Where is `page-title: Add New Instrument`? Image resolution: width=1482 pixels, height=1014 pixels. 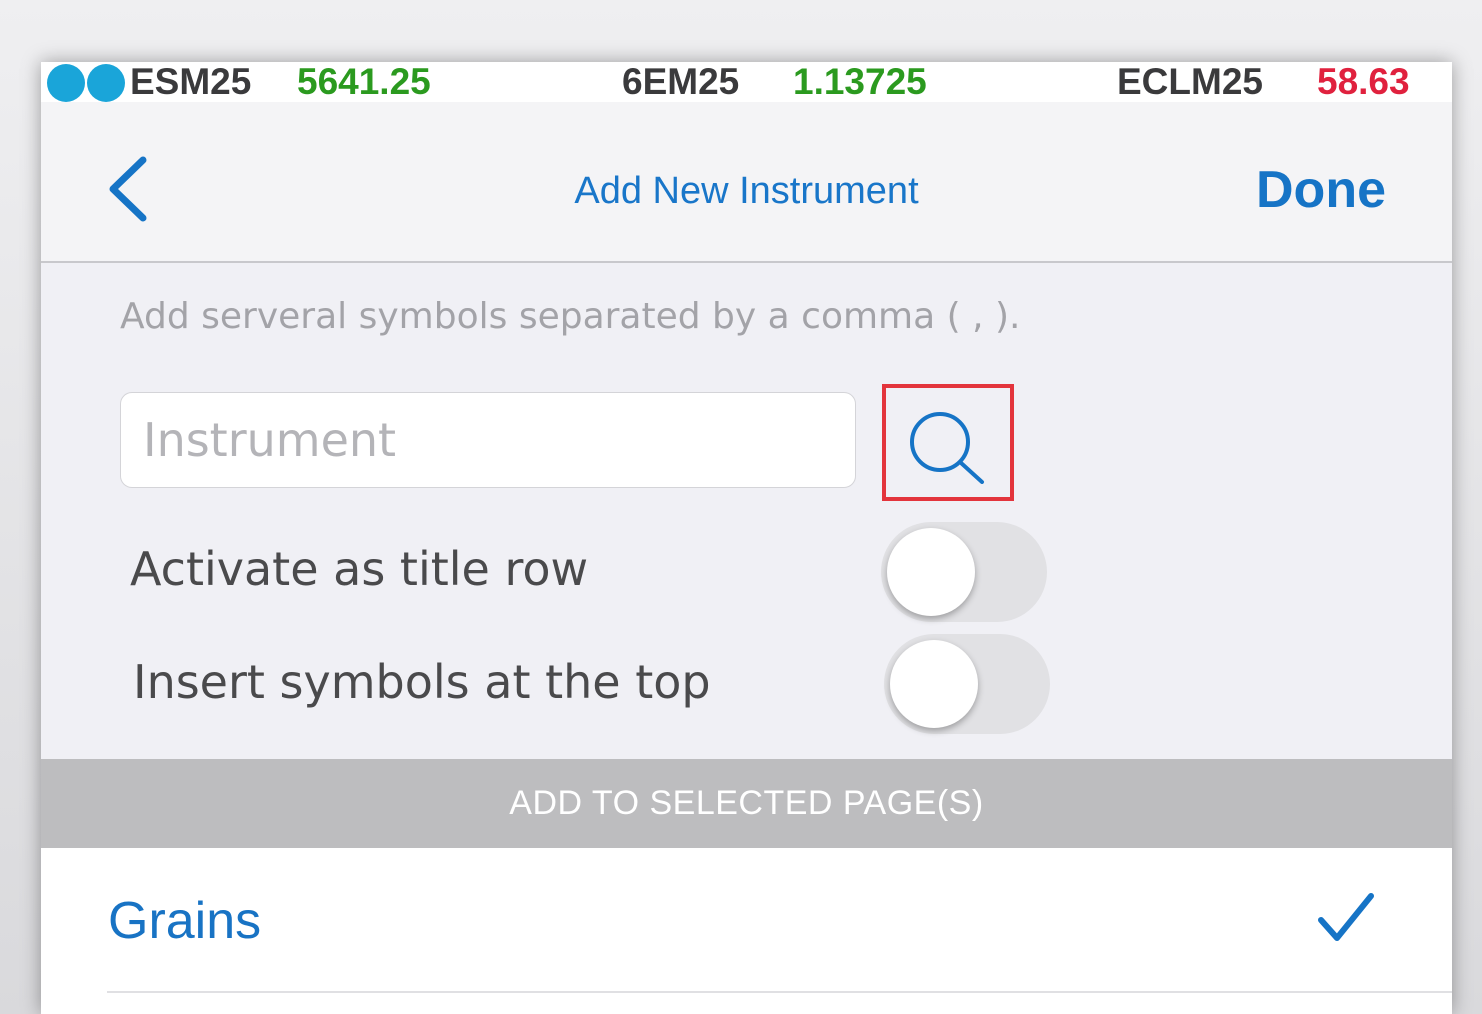
page-title: Add New Instrument is located at coordinates (746, 191).